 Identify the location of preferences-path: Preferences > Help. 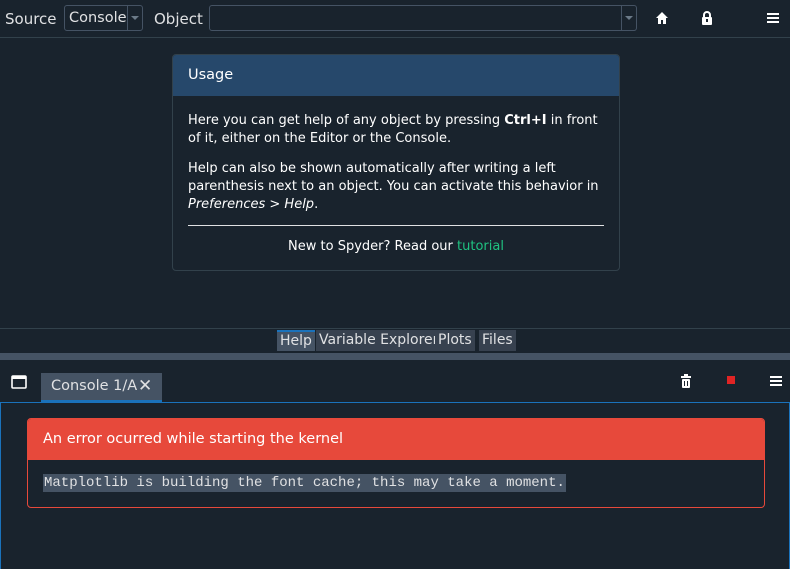
(251, 204).